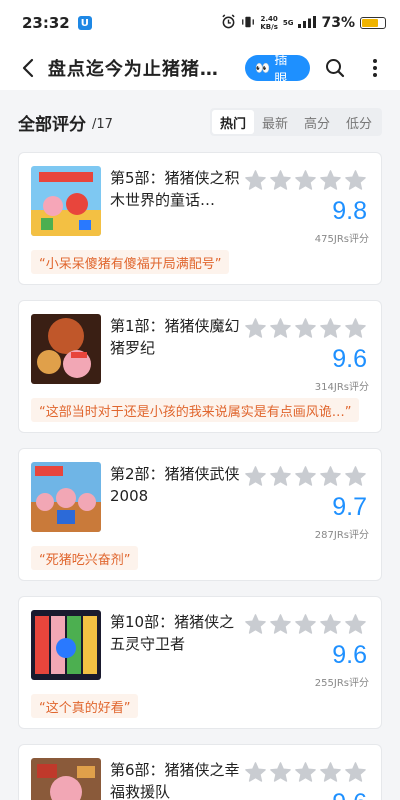 This screenshot has height=800, width=400. What do you see at coordinates (85, 706) in the screenshot?
I see `top-comment: “这个真的好看”` at bounding box center [85, 706].